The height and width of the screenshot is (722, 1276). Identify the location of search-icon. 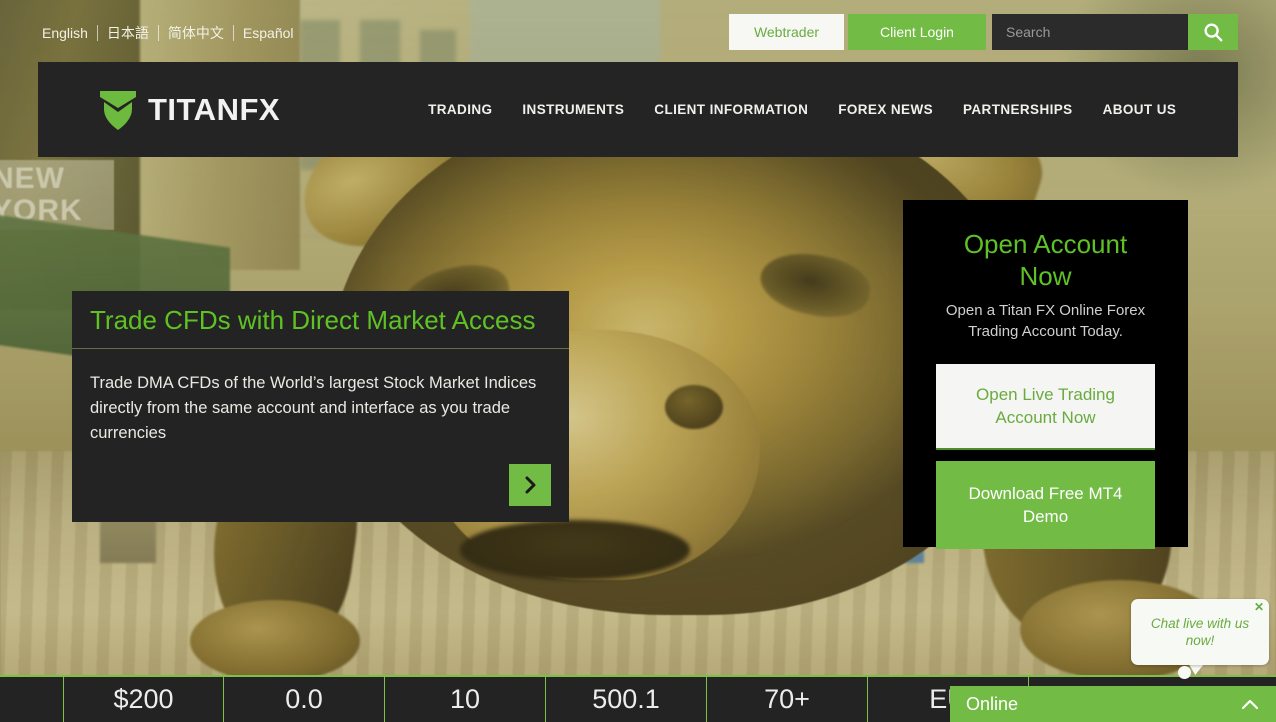
(1213, 32).